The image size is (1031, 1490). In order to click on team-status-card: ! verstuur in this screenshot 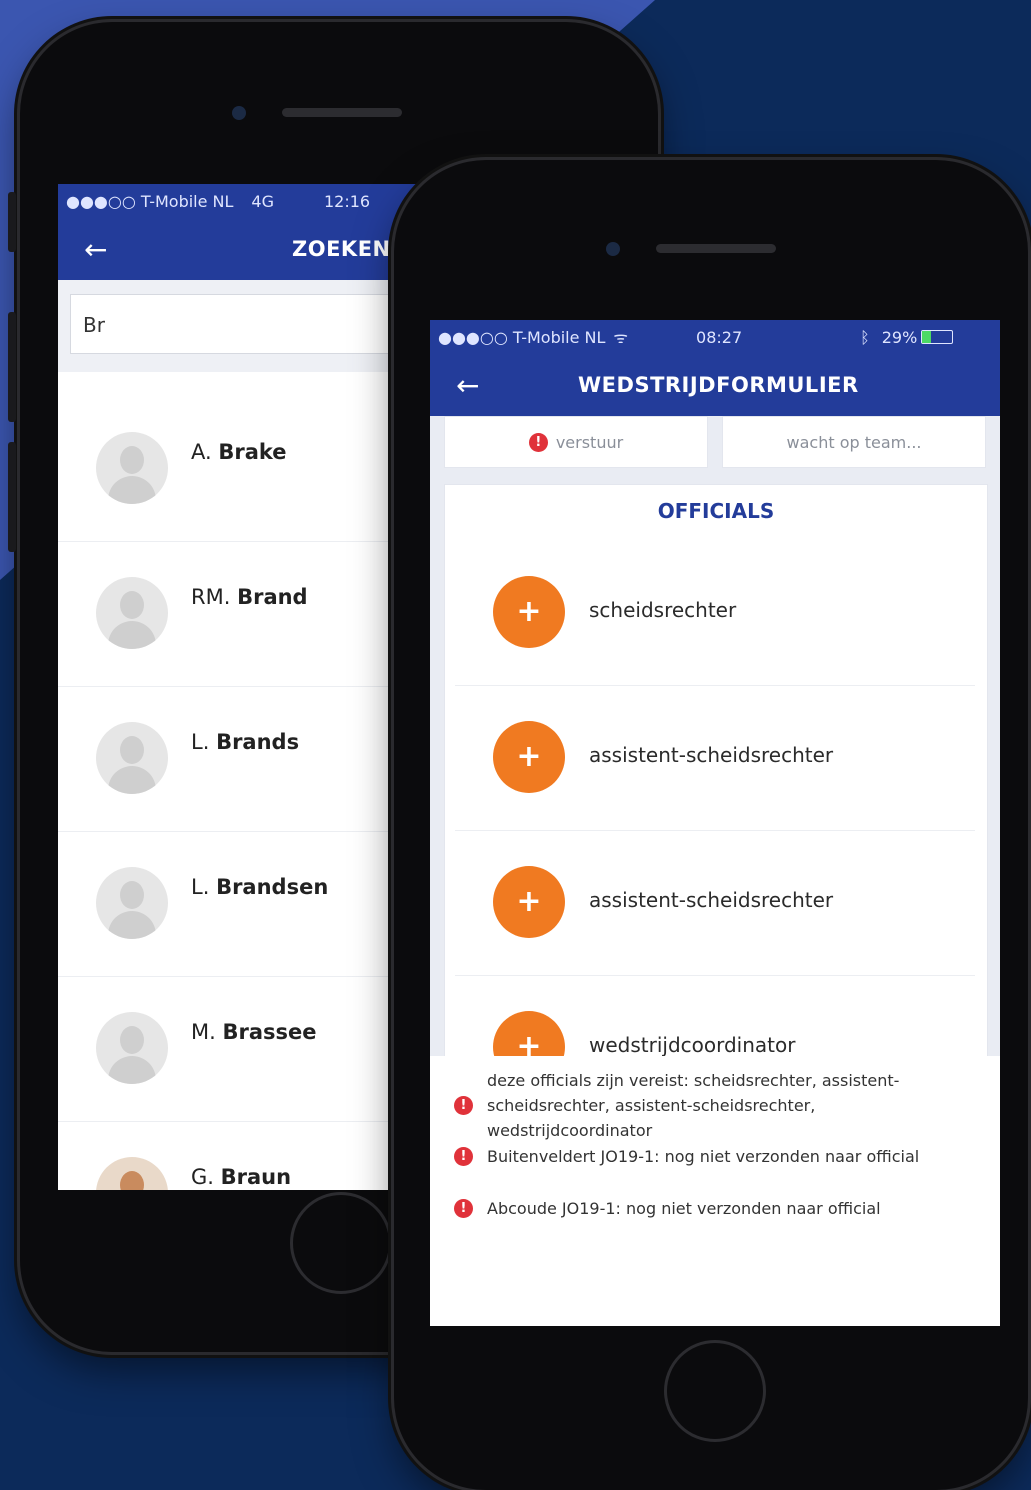, I will do `click(576, 442)`.